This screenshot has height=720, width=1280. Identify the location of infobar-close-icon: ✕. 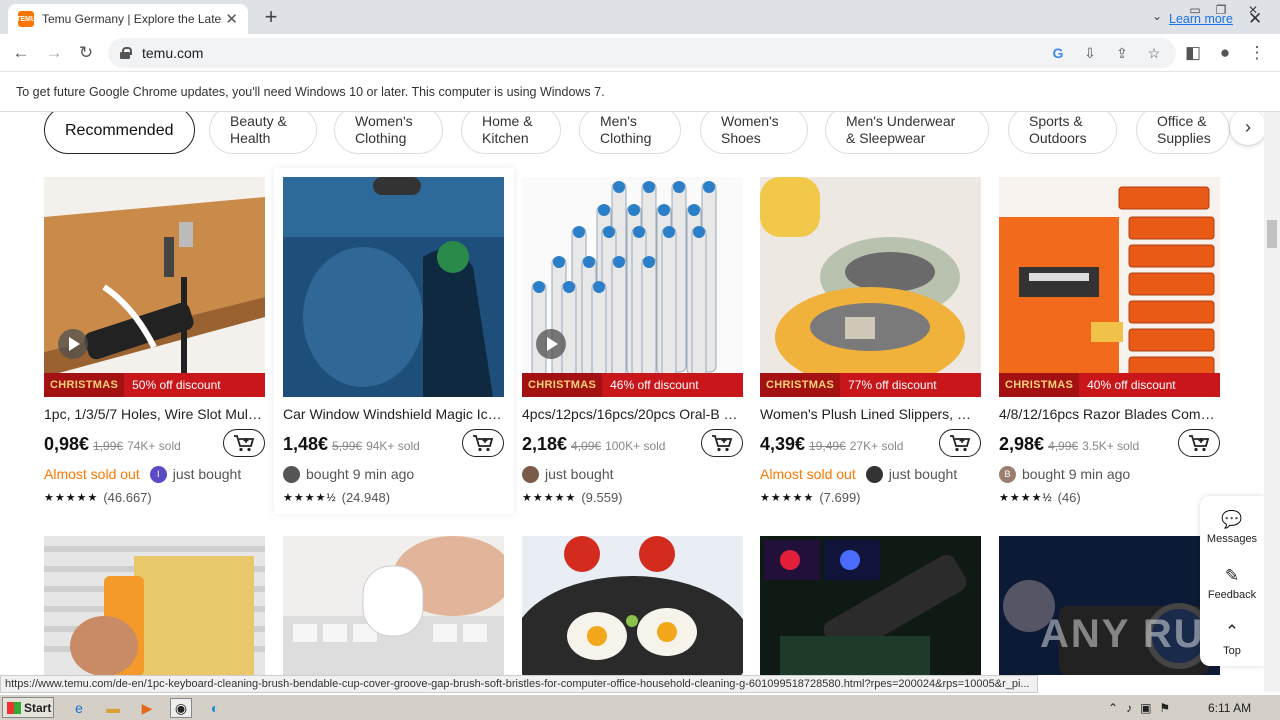
(1255, 19).